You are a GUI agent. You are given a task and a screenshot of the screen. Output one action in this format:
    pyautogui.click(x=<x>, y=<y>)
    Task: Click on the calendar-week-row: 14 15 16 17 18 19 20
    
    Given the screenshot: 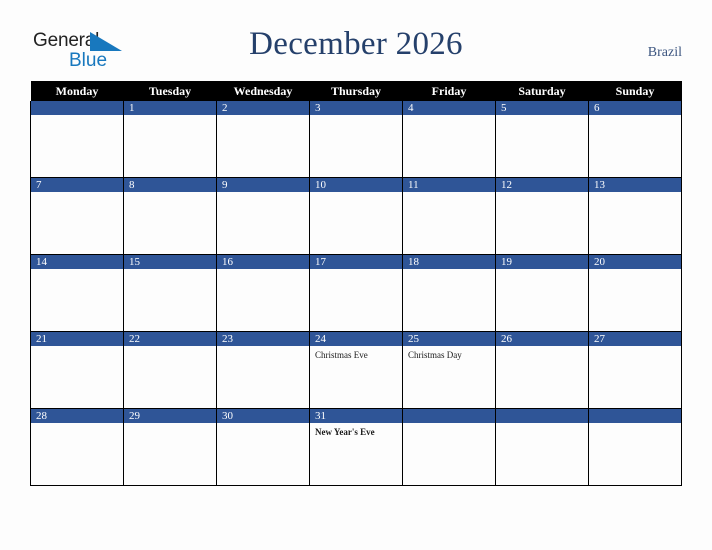 What is the action you would take?
    pyautogui.click(x=356, y=293)
    